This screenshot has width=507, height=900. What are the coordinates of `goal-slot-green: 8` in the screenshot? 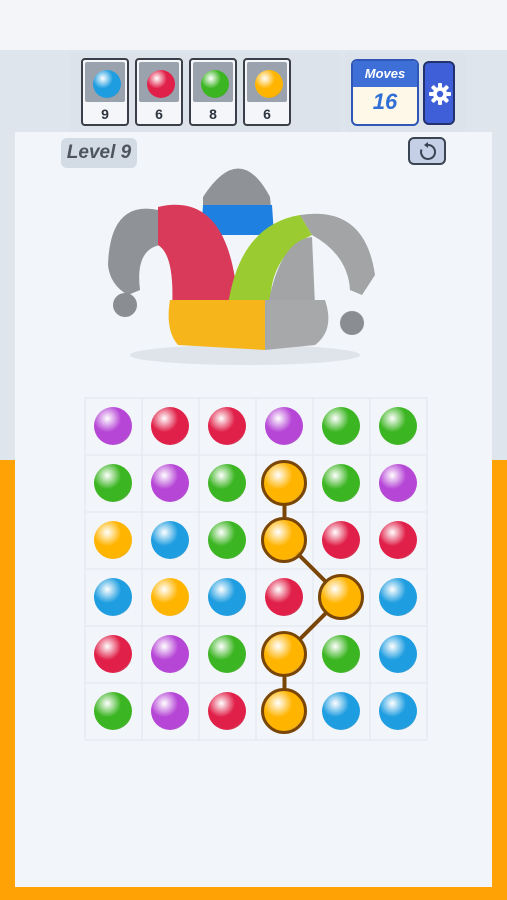 It's located at (213, 92).